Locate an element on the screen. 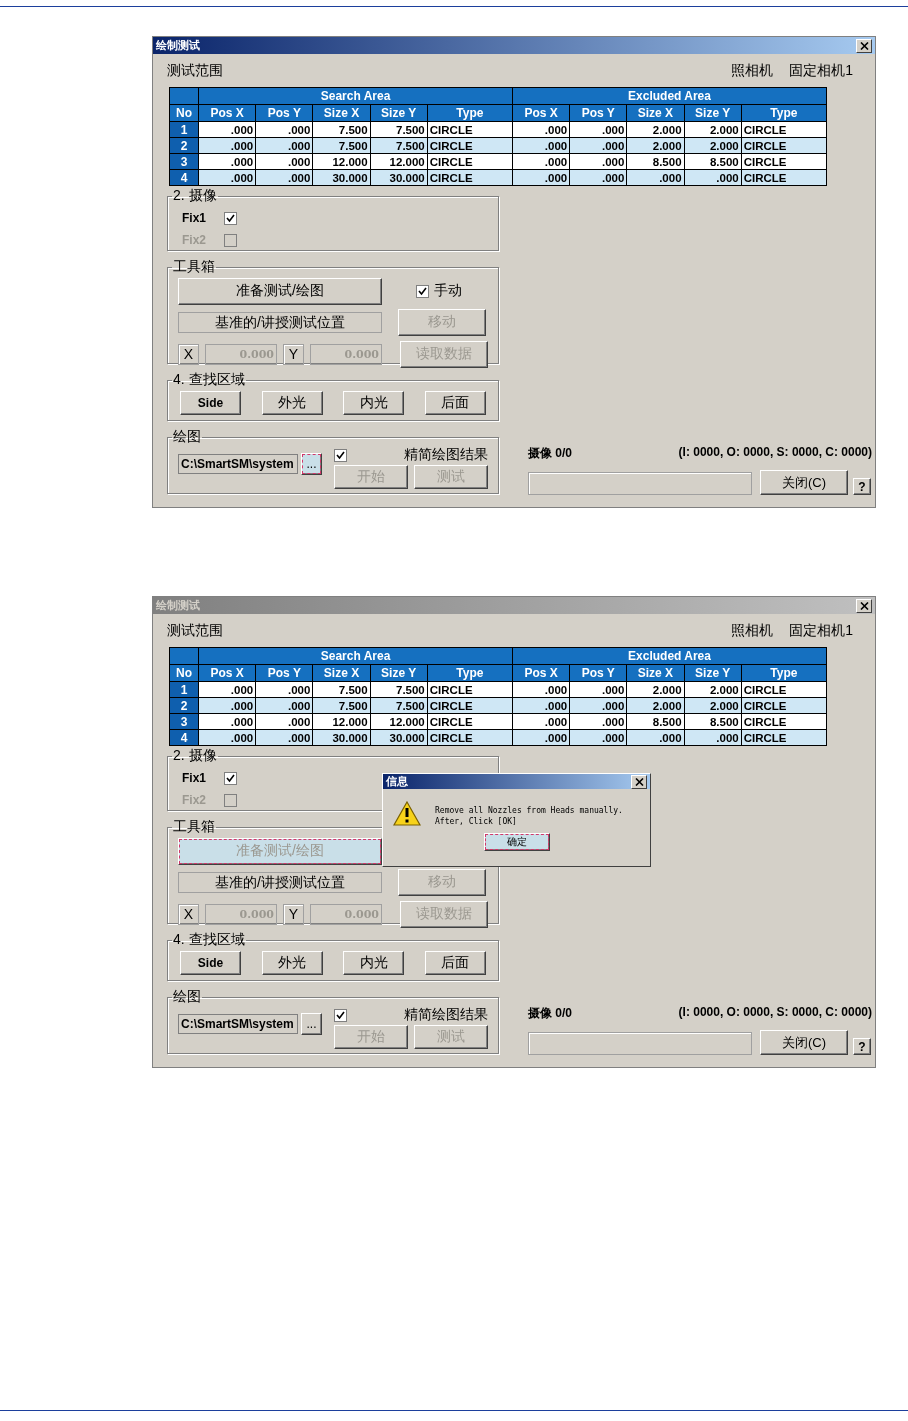  checkbox-label: 手动 is located at coordinates (448, 291).